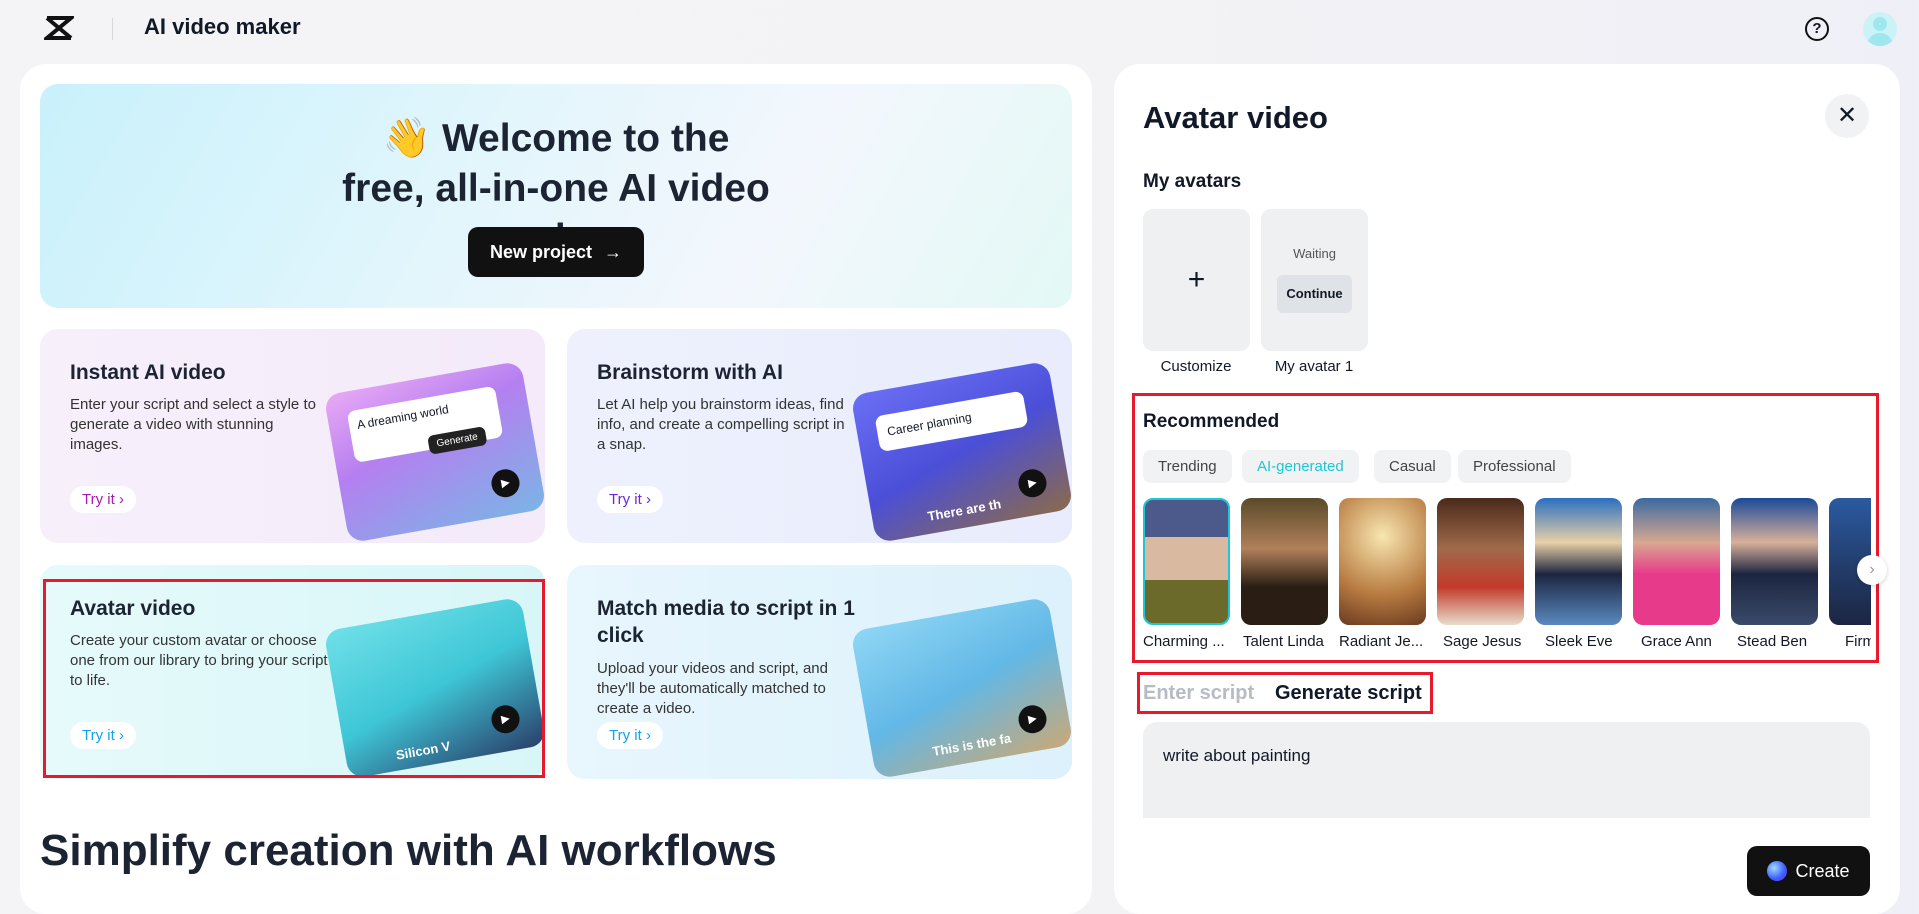  I want to click on close-icon: ✕, so click(1847, 116).